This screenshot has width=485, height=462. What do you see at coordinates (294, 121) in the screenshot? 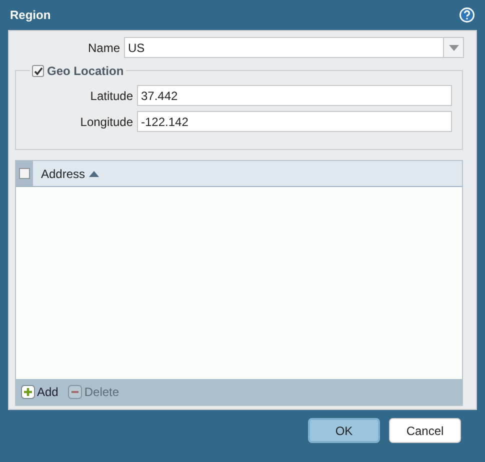
I see `text-field: -122.142` at bounding box center [294, 121].